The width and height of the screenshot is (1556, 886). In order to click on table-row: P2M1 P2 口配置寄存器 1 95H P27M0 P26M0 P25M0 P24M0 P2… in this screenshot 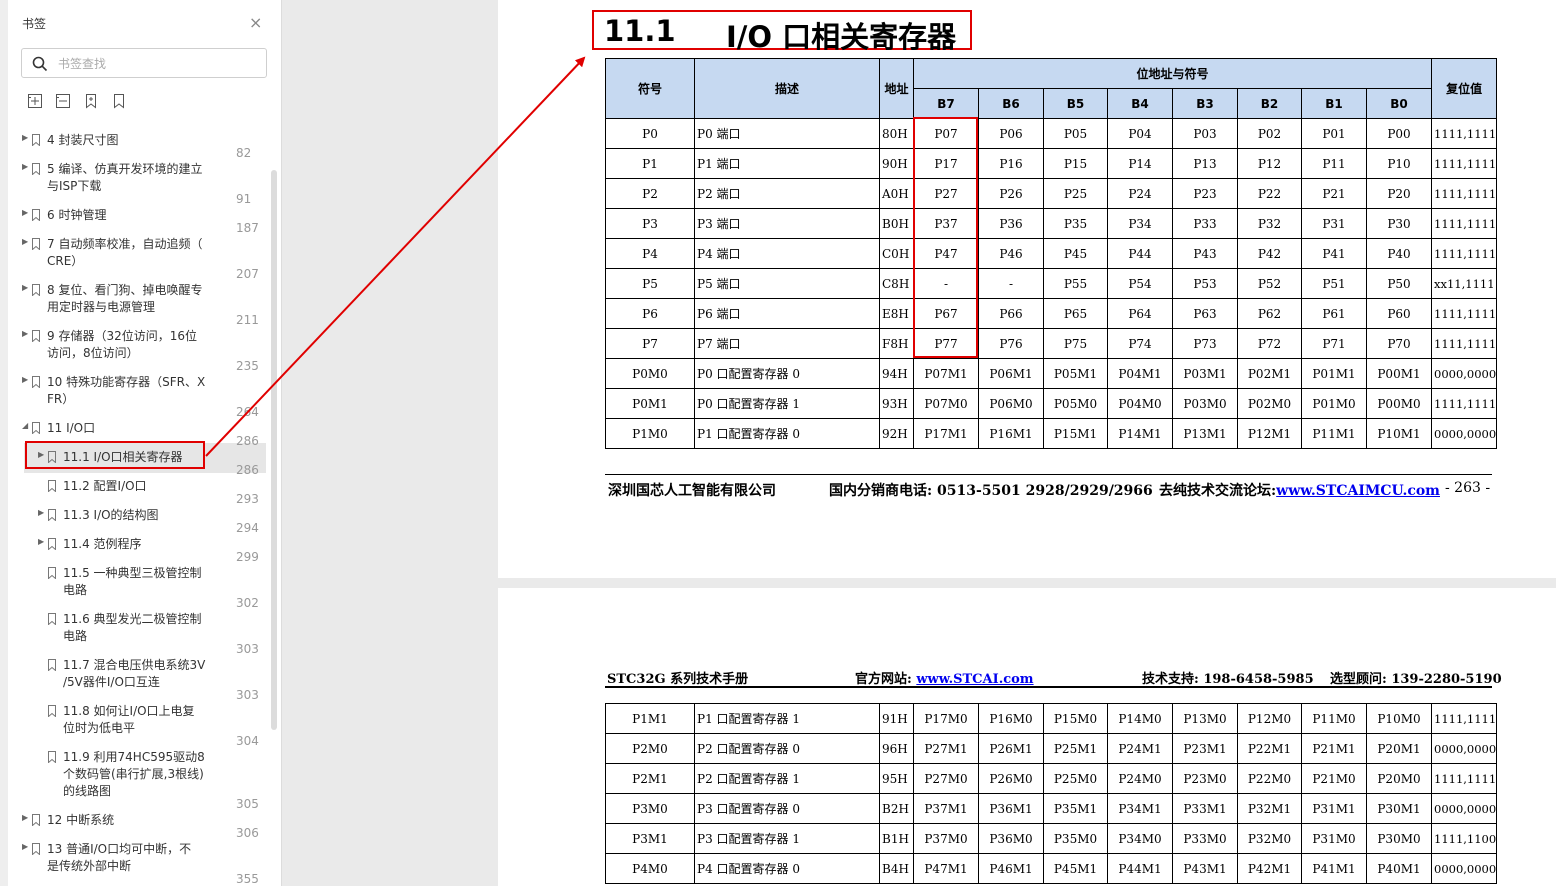, I will do `click(1051, 778)`.